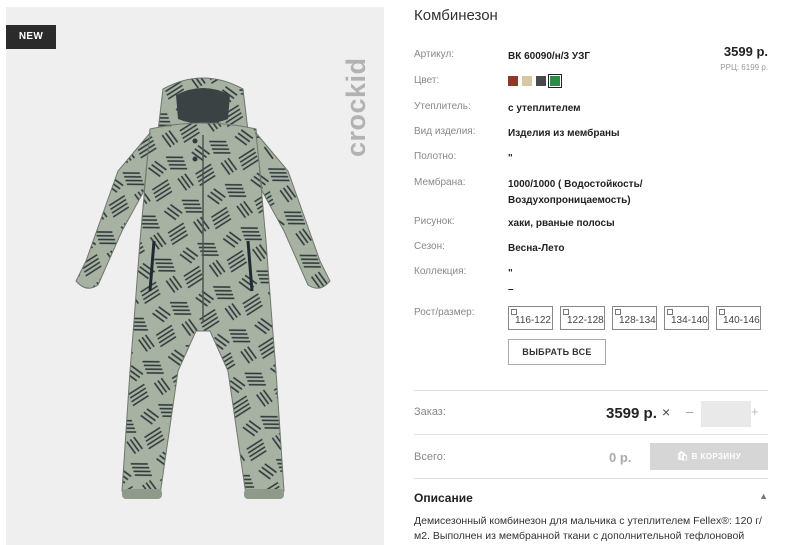 The image size is (800, 545). I want to click on size-option: 128-134, so click(634, 318).